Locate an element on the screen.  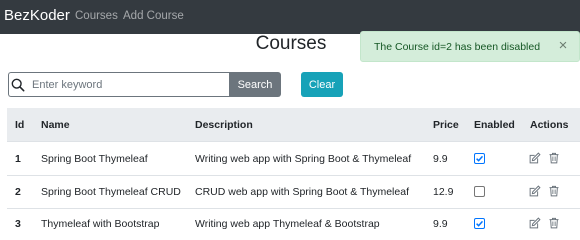
clear-button: Clear is located at coordinates (322, 84).